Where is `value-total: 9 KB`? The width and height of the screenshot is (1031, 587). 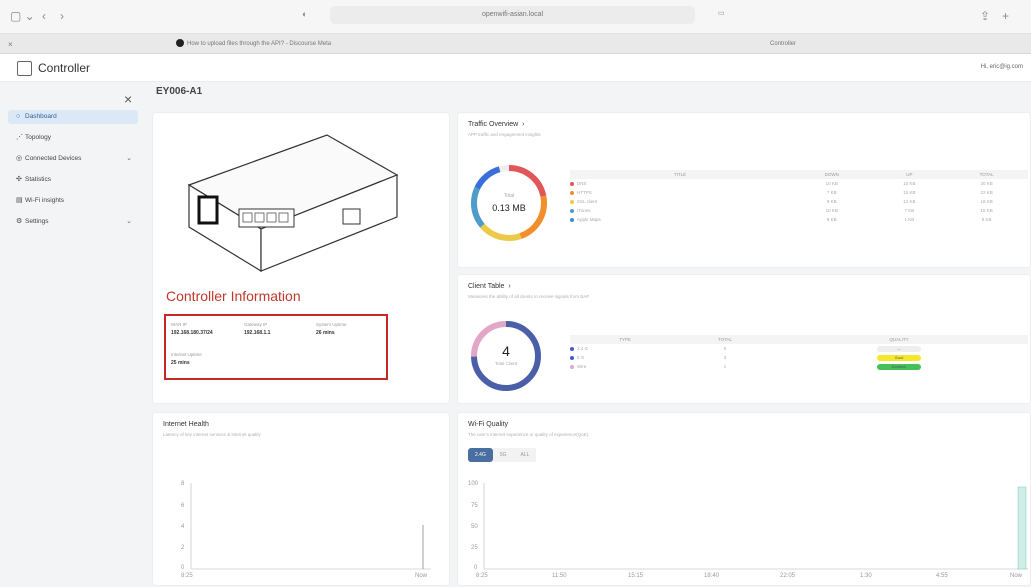
value-total: 9 KB is located at coordinates (986, 219).